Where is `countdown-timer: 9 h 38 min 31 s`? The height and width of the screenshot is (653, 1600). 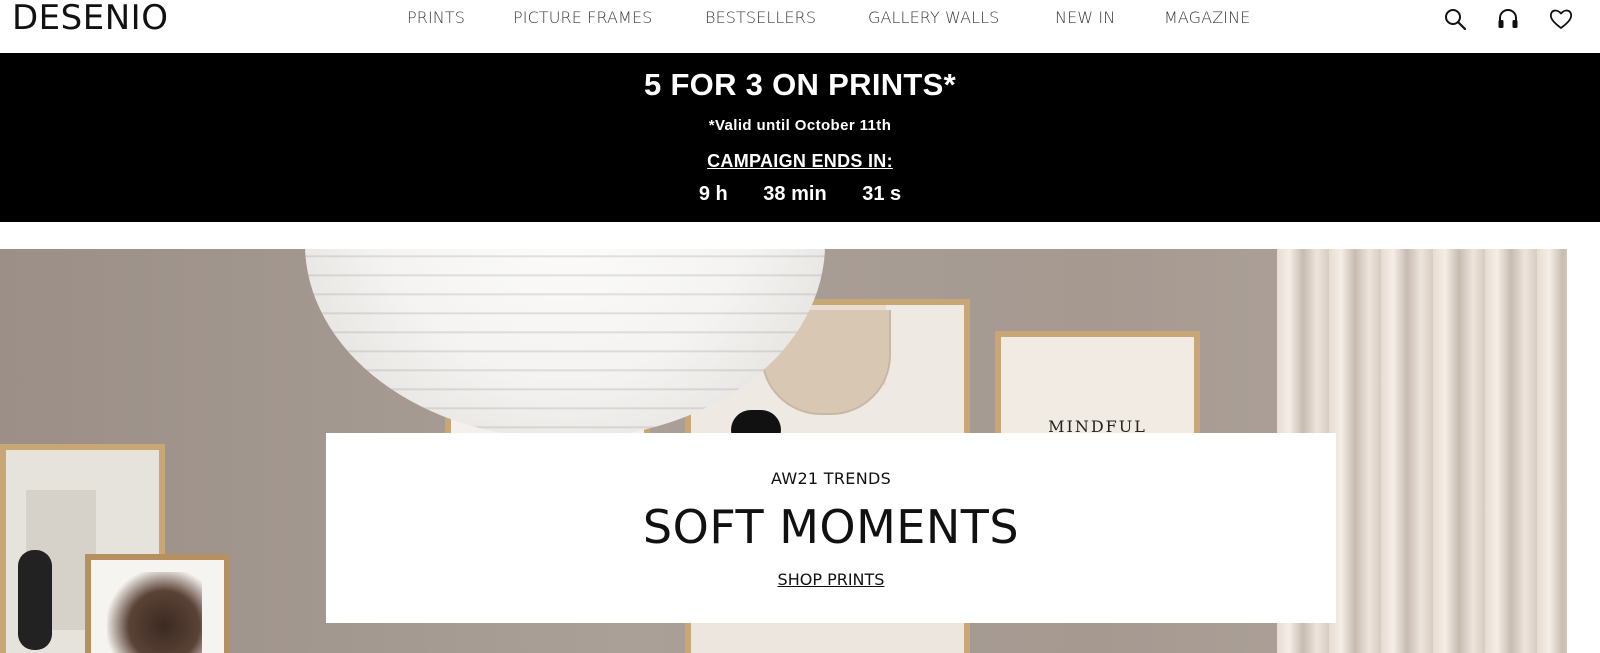
countdown-timer: 9 h 38 min 31 s is located at coordinates (800, 194).